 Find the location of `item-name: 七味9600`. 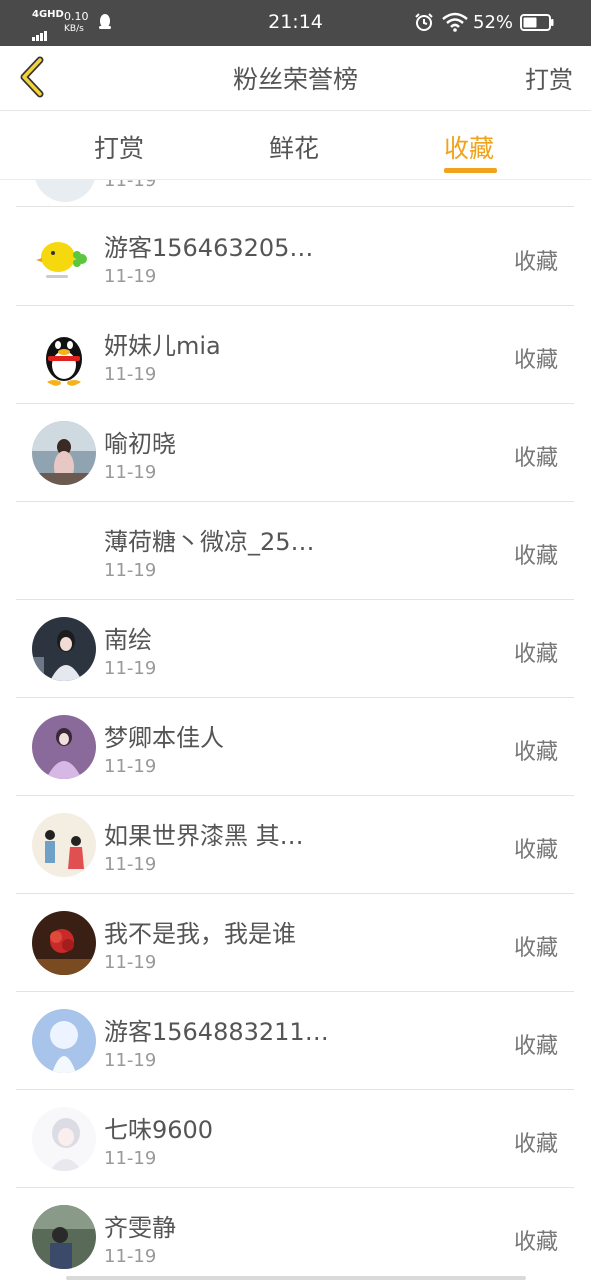

item-name: 七味9600 is located at coordinates (159, 1130).